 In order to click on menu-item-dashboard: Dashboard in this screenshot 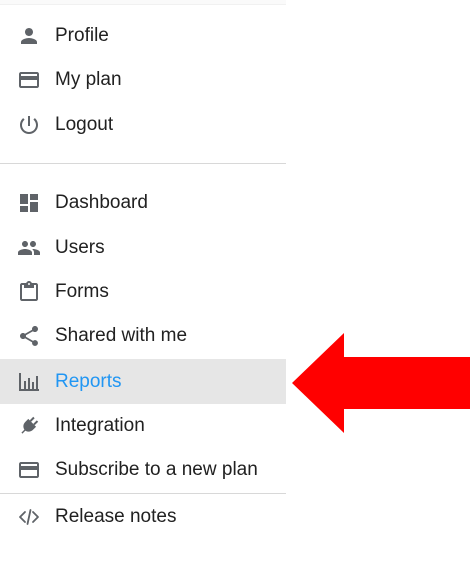, I will do `click(143, 203)`.